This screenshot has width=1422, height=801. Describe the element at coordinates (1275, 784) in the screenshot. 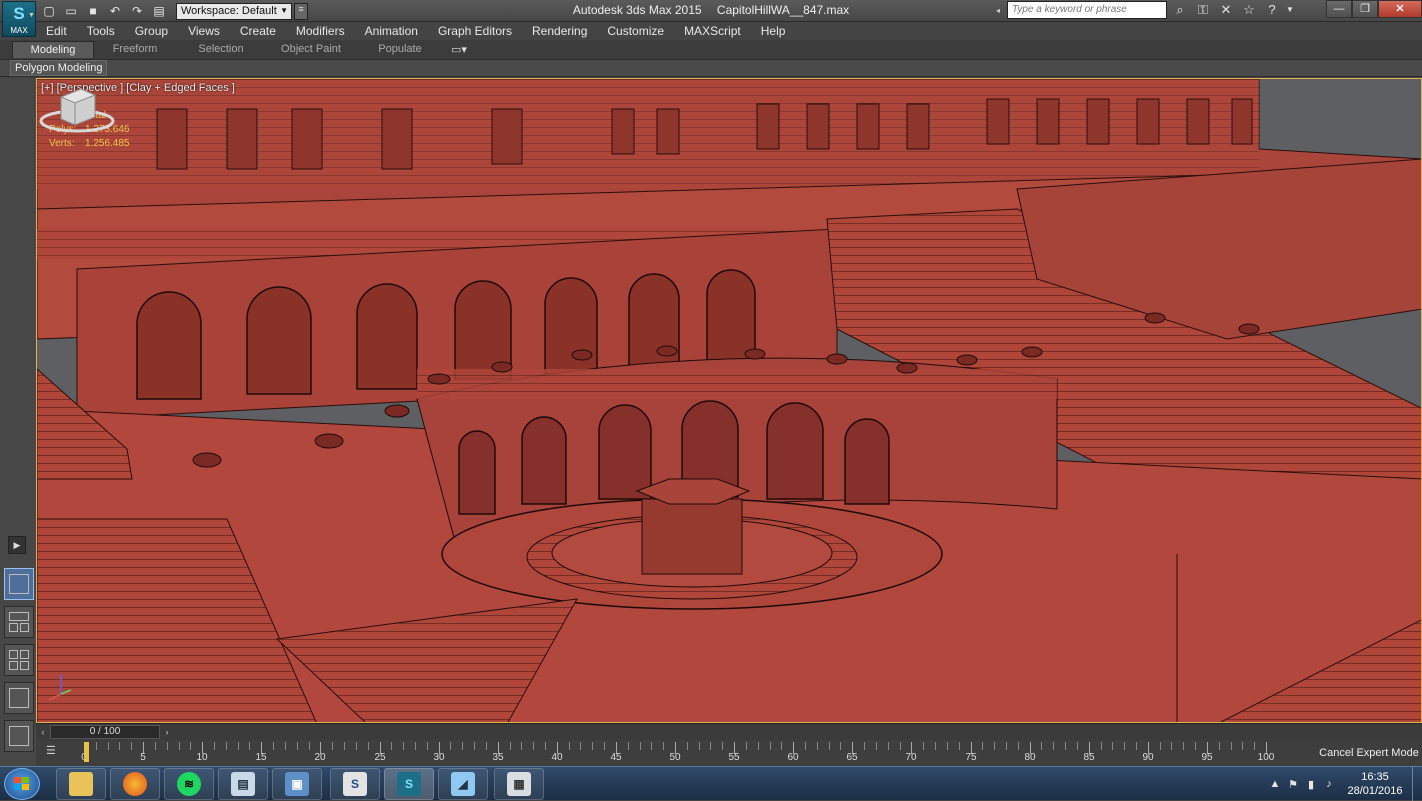

I see `show-hidden-icons-icon: ▲` at that location.